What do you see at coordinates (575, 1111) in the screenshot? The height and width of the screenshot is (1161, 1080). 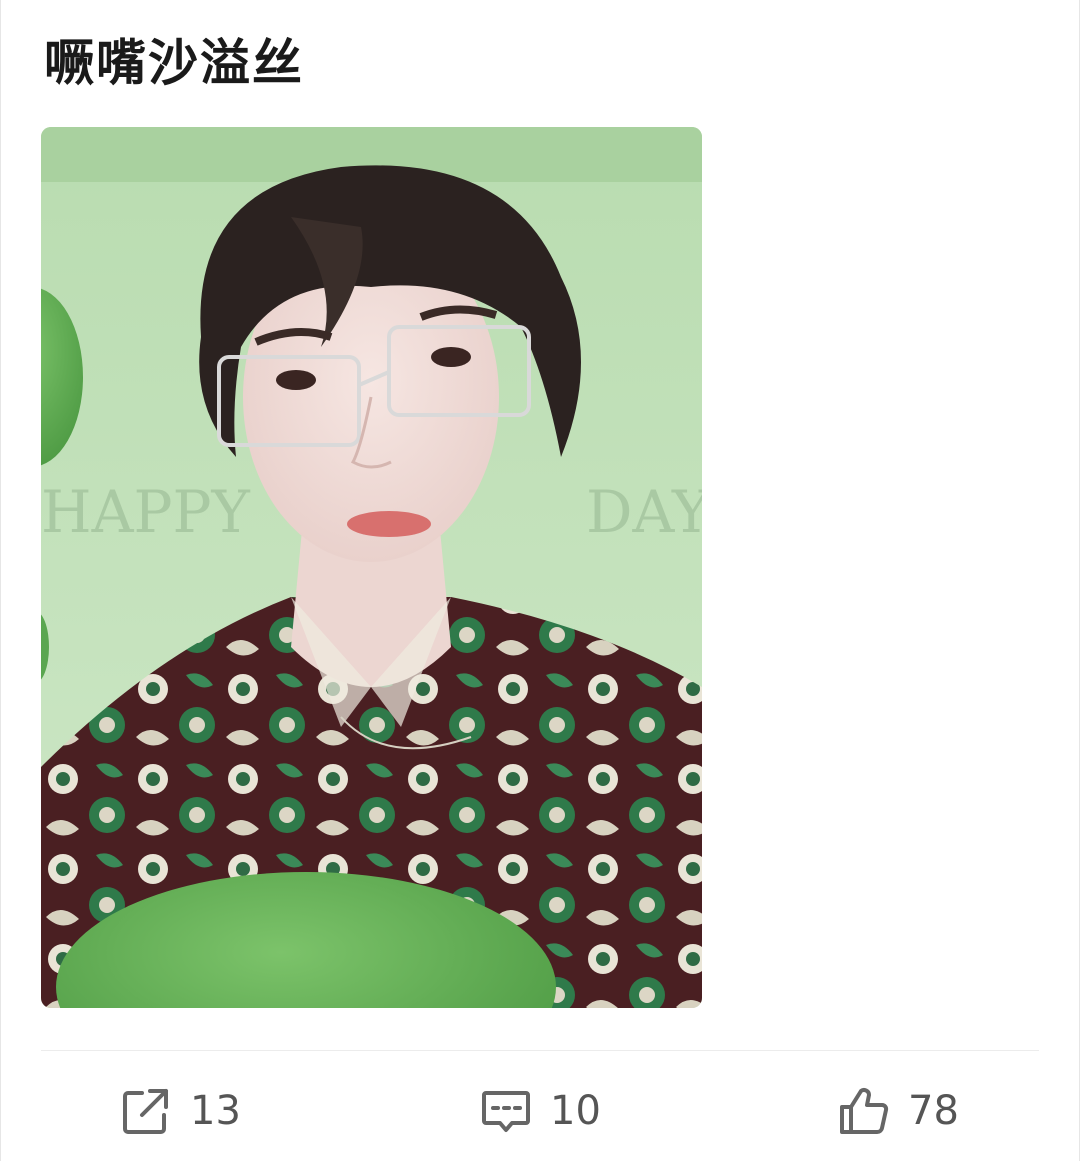 I see `comment-count: 10` at bounding box center [575, 1111].